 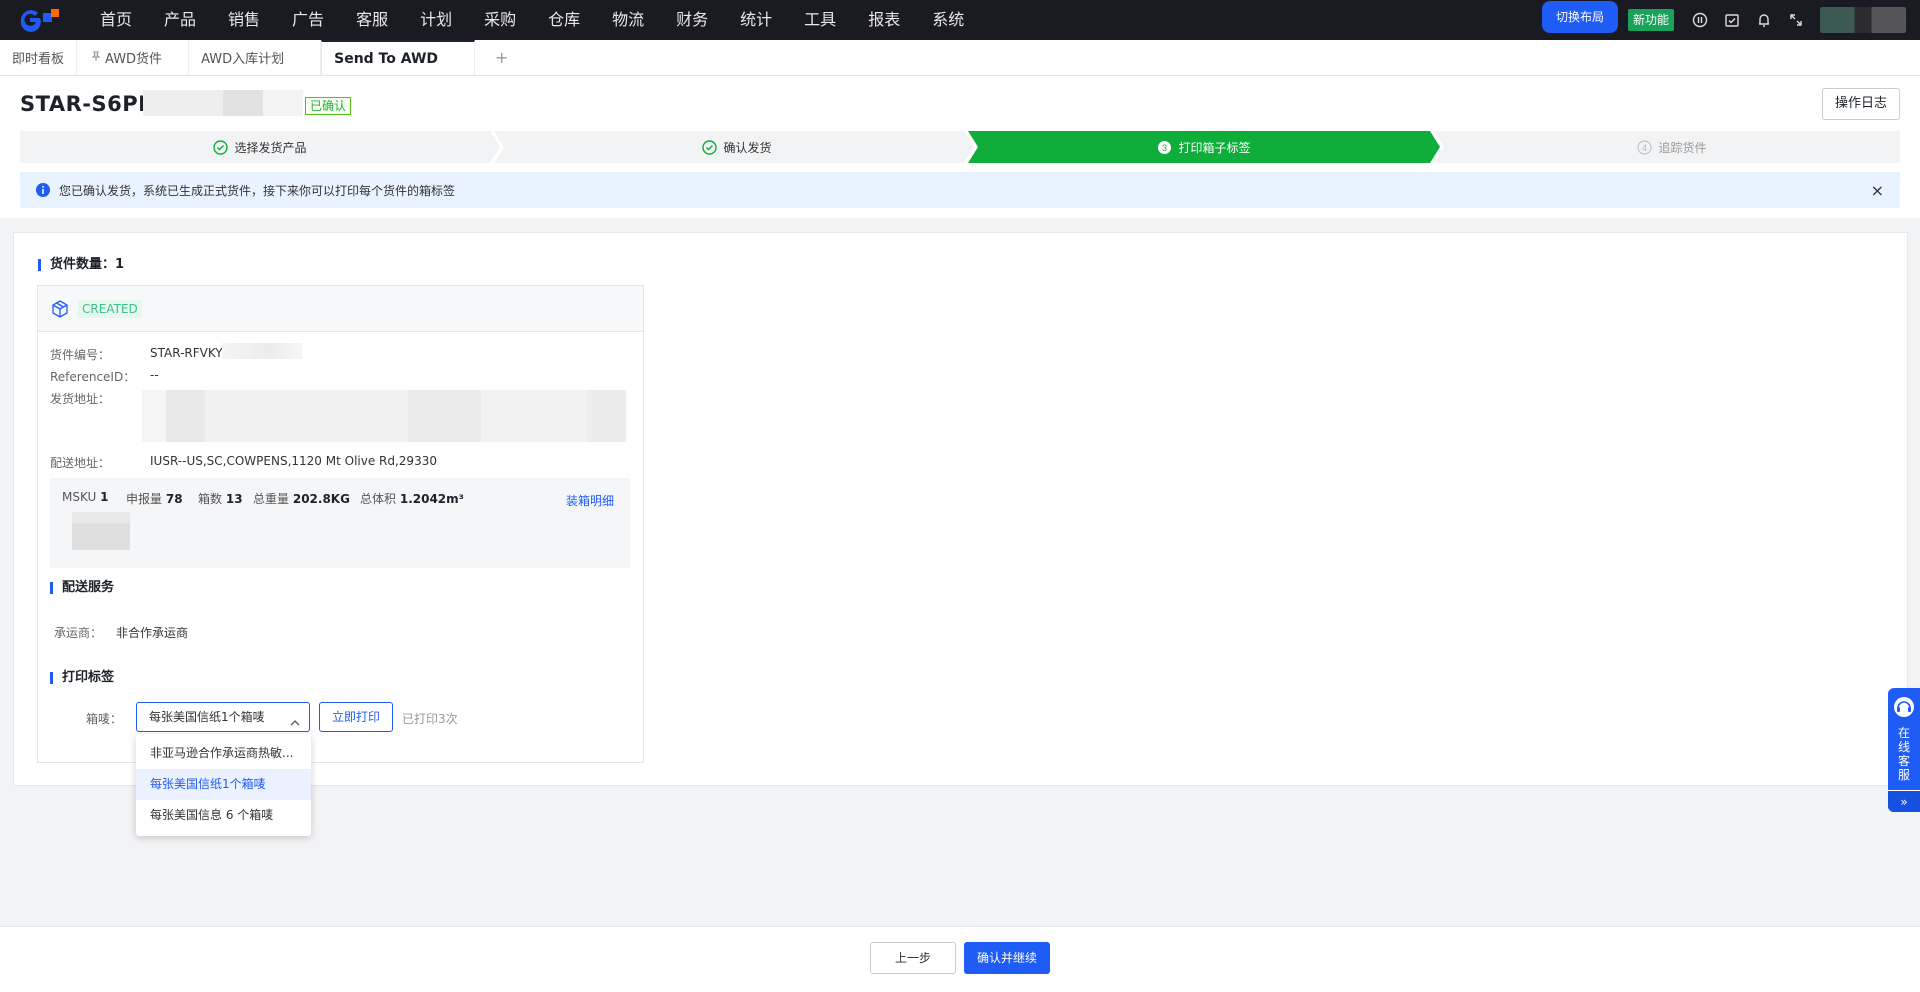 I want to click on summary-weight: 总重量 202.8KG, so click(x=301, y=498).